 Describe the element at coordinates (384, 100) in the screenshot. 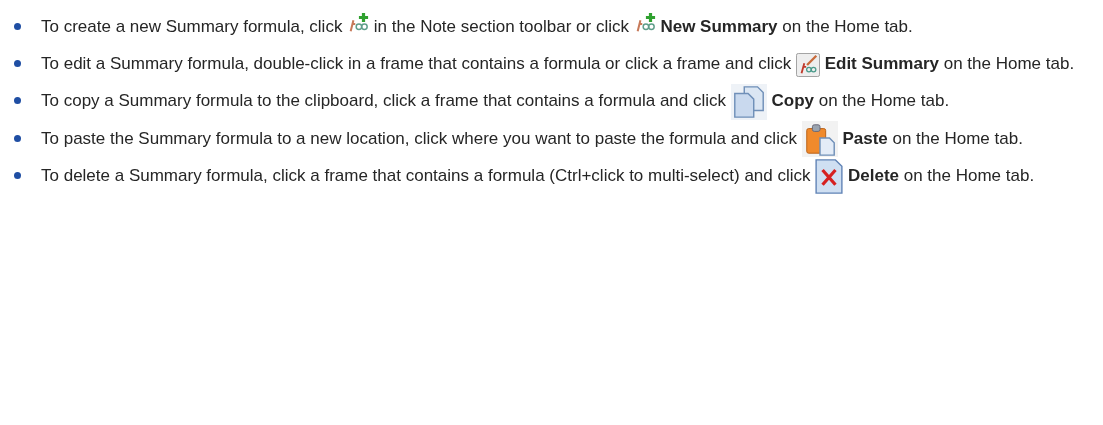

I see `instruction-text: To copy a Summary formula to the clipboard, click a frame that contains a formula and click` at that location.